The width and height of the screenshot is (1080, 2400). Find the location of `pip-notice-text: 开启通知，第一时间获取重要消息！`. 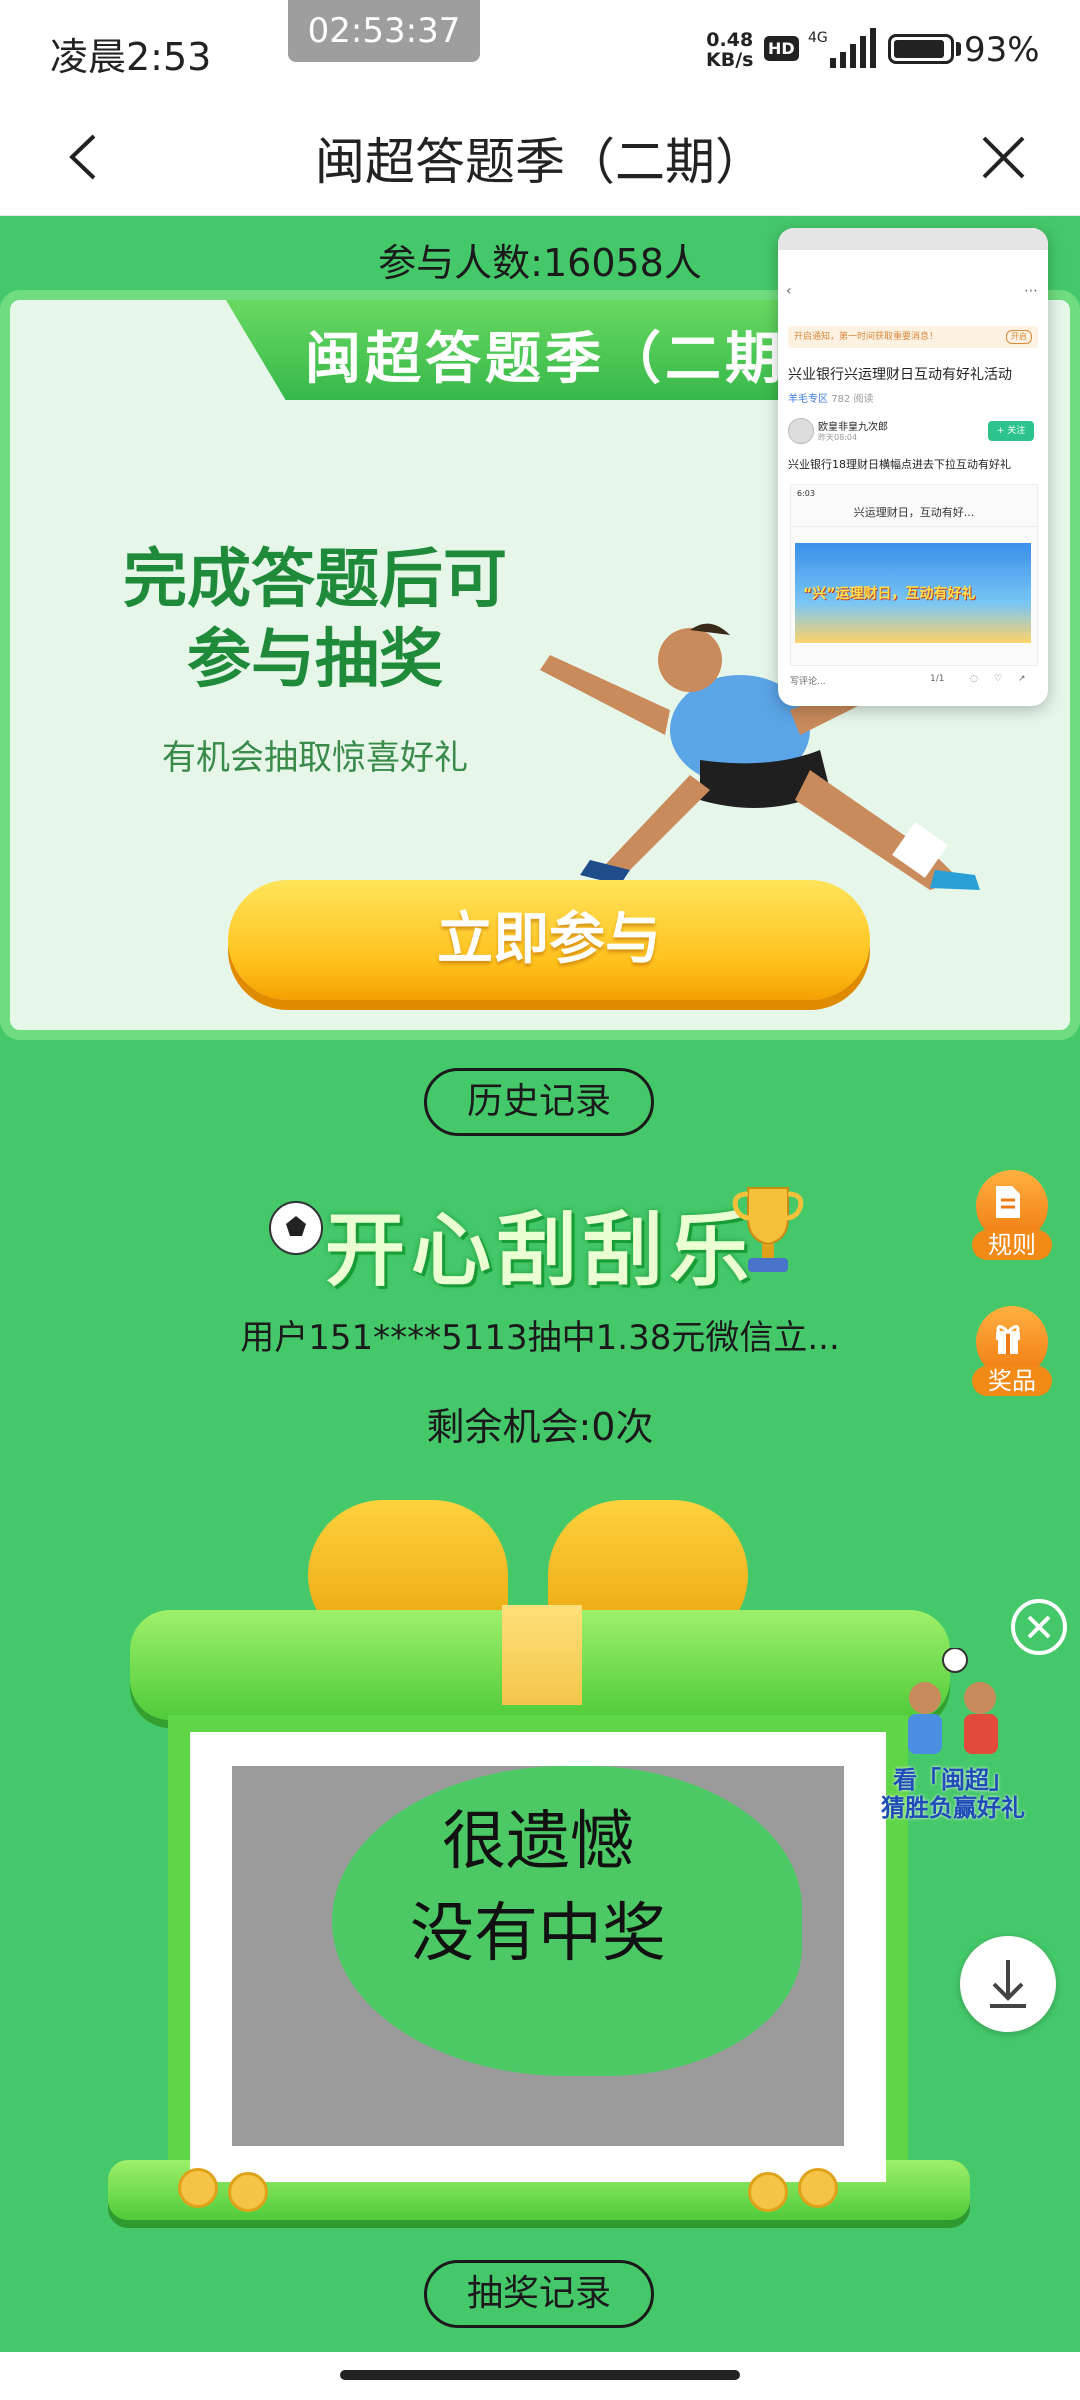

pip-notice-text: 开启通知，第一时间获取重要消息！ is located at coordinates (866, 337).